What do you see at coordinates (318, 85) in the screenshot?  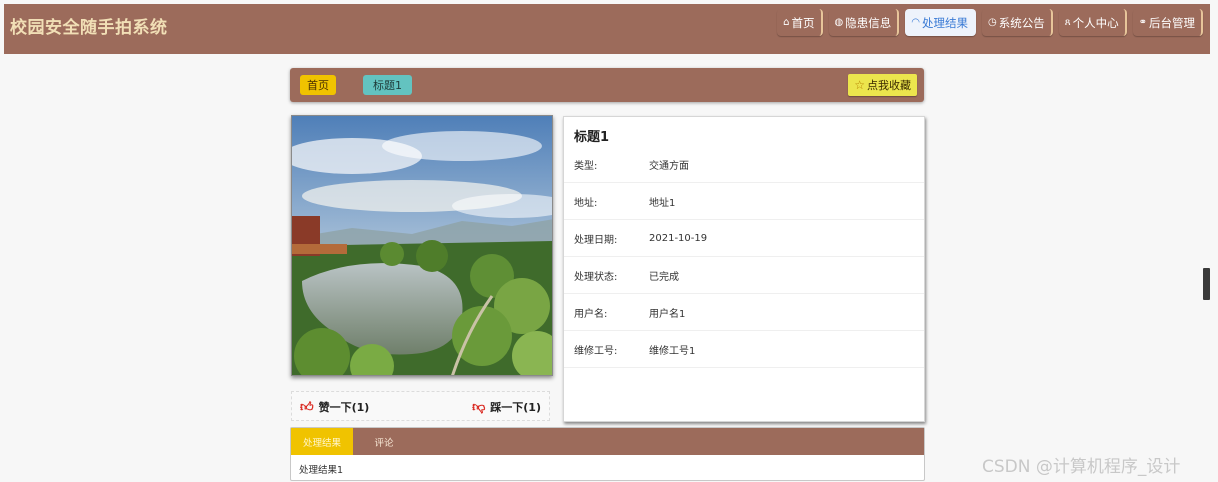 I see `breadcrumb-home: 首页` at bounding box center [318, 85].